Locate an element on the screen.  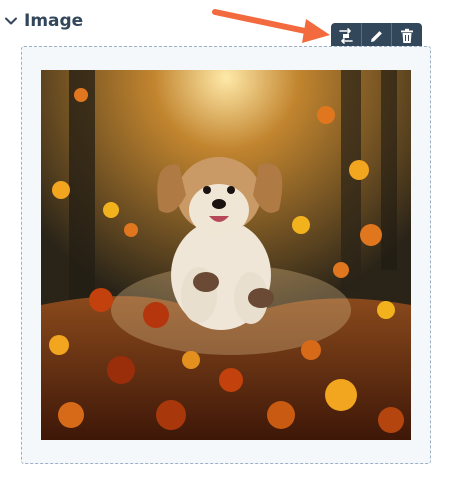
section-title: Image is located at coordinates (54, 21).